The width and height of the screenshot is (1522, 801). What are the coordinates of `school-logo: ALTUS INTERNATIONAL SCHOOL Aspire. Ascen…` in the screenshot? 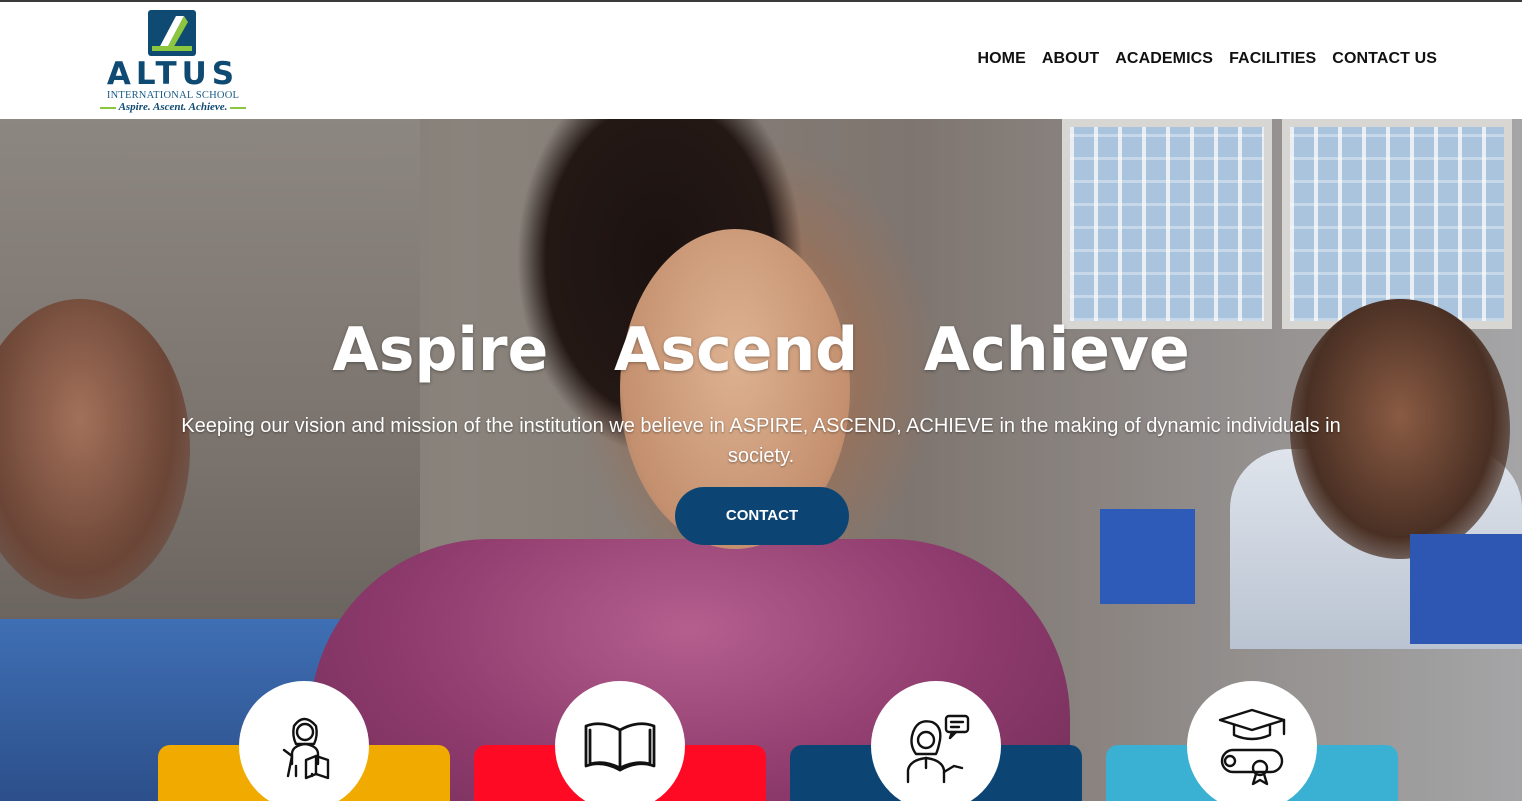 It's located at (173, 62).